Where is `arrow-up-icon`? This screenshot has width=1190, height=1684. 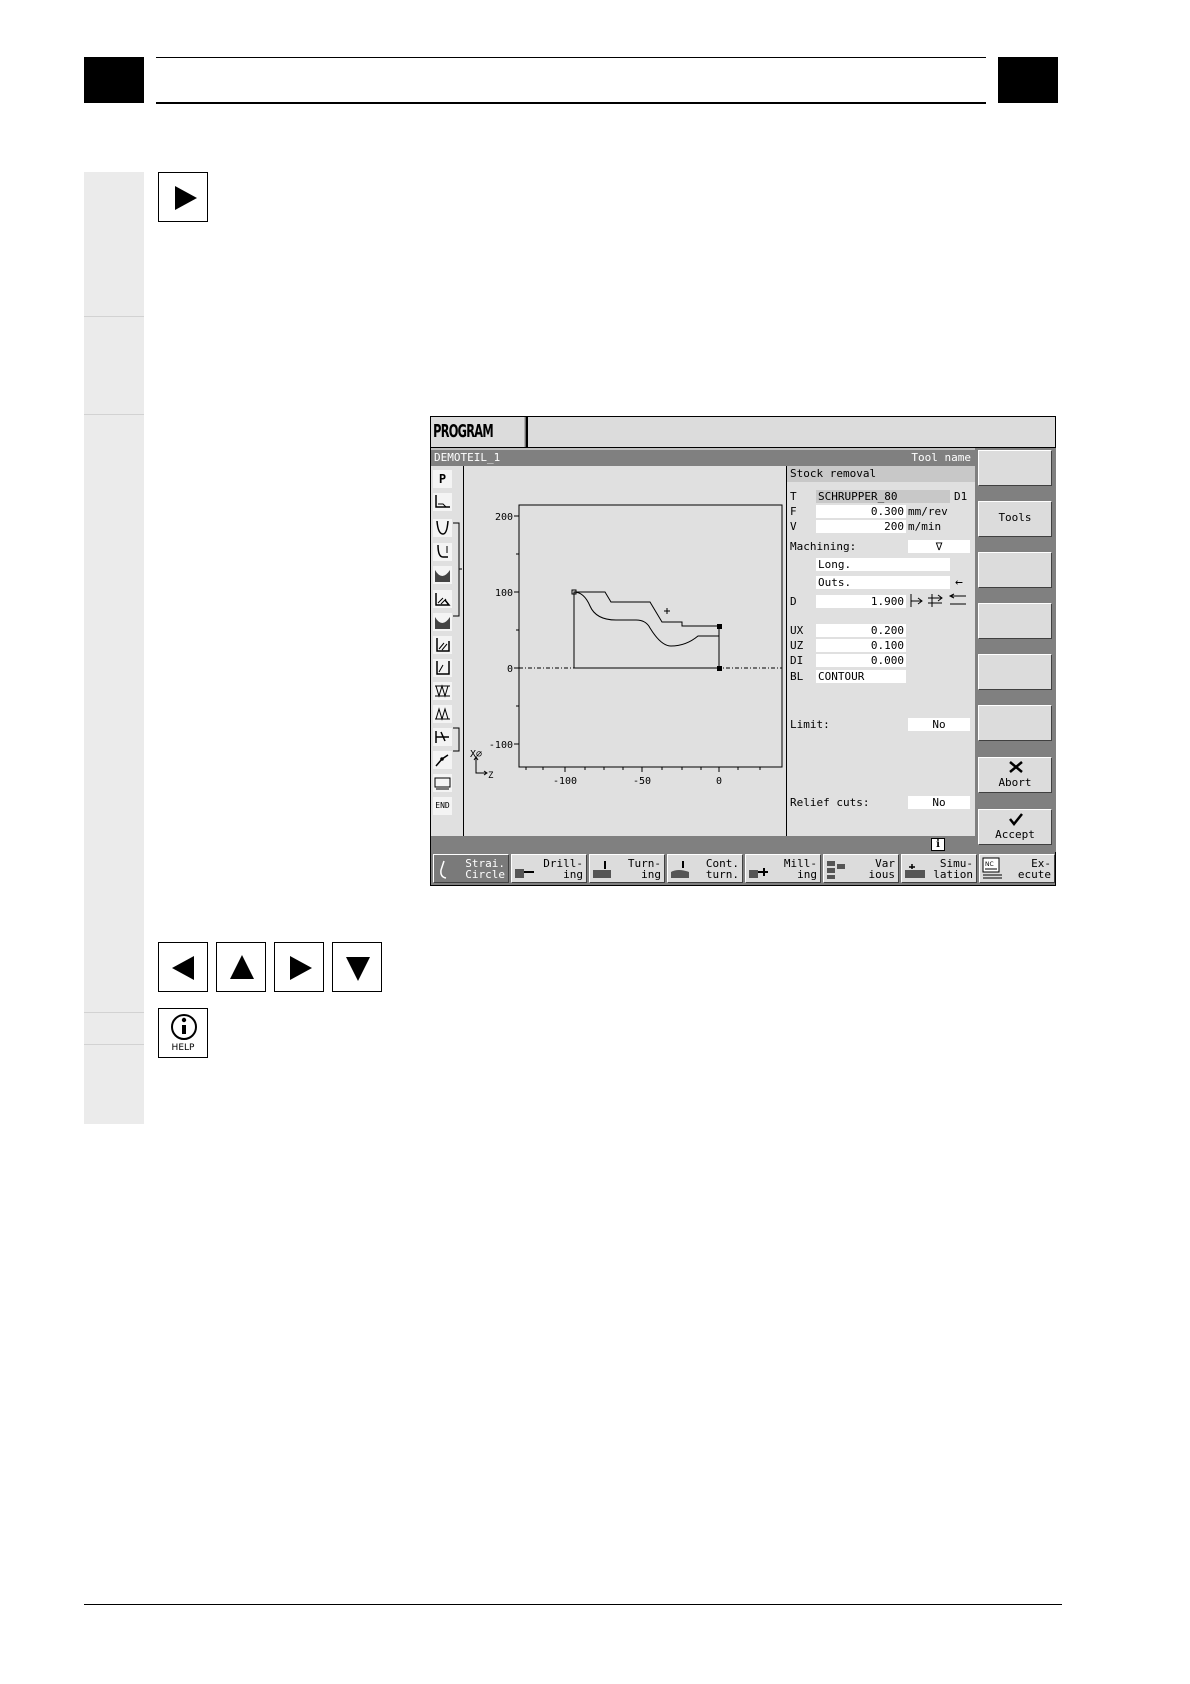
arrow-up-icon is located at coordinates (242, 967).